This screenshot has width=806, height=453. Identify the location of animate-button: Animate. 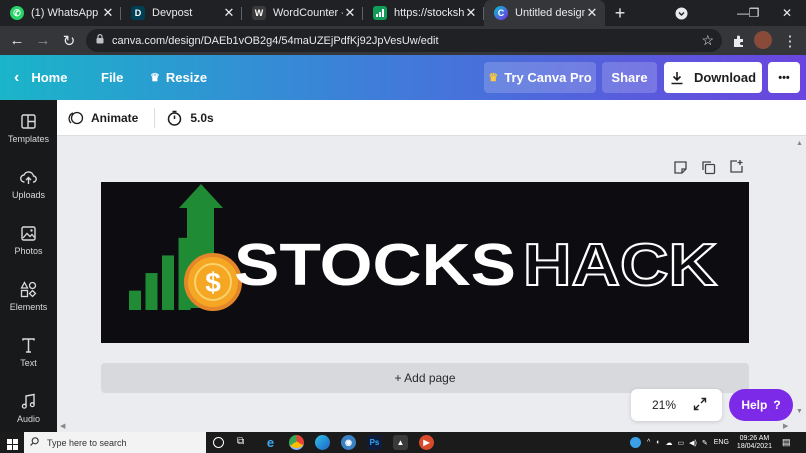
(103, 118).